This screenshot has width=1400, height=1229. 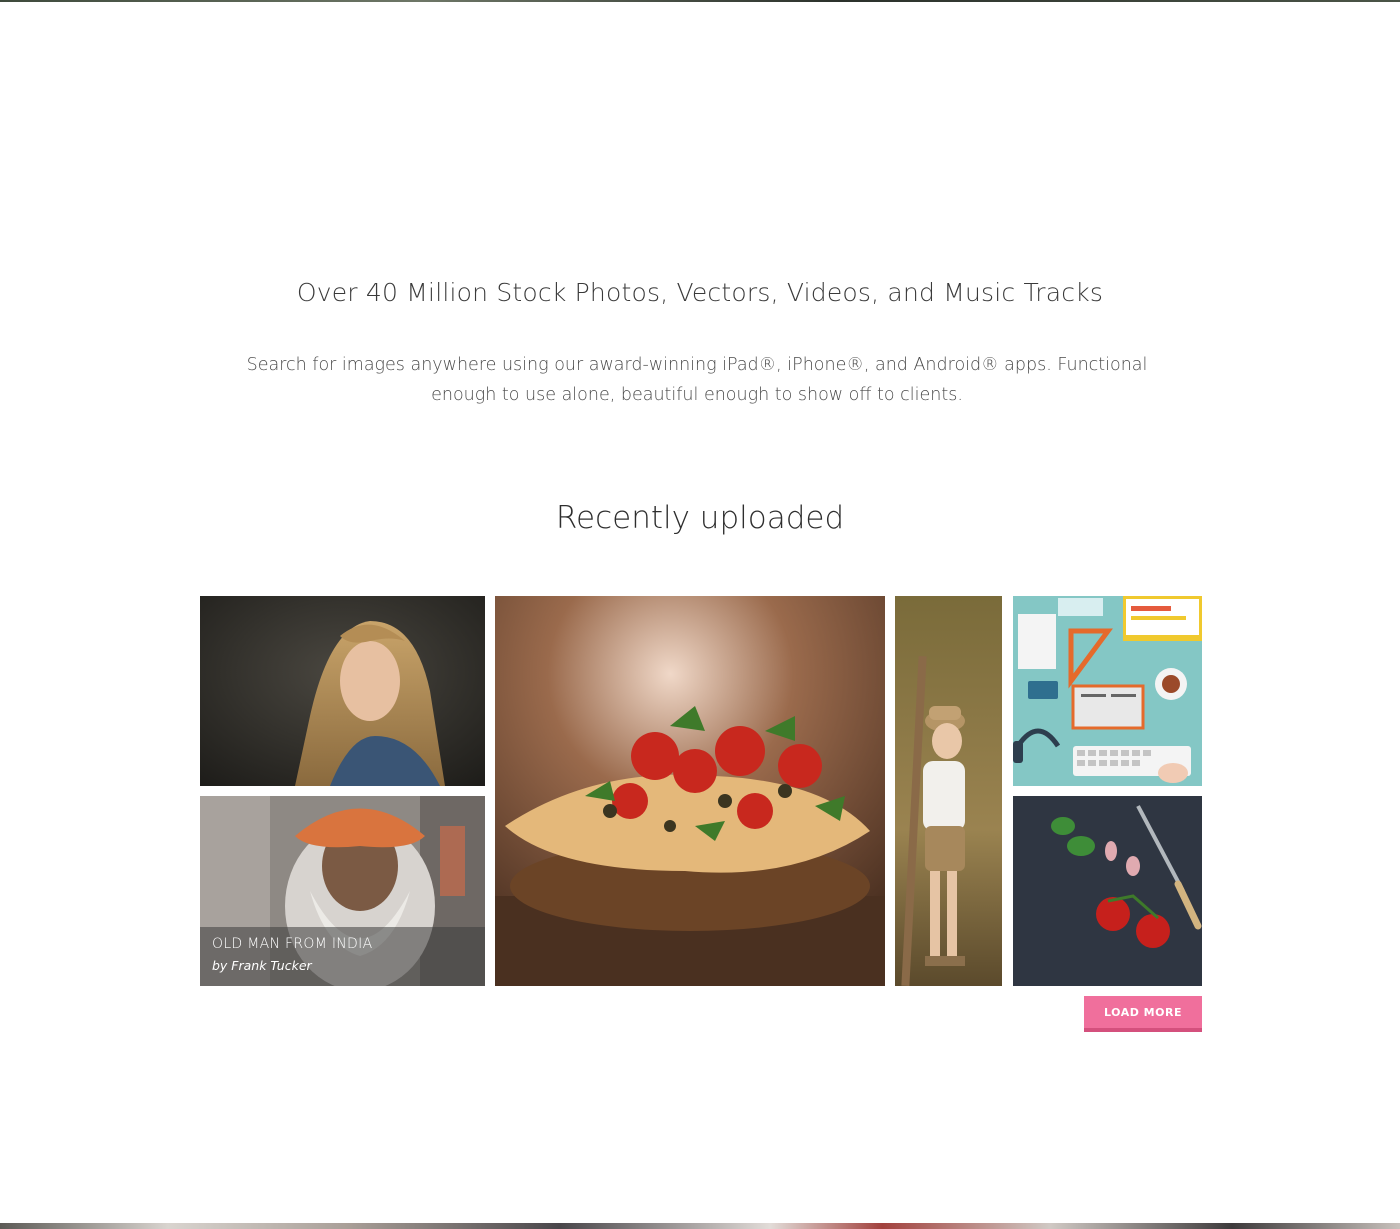 I want to click on boy-photo, so click(x=948, y=791).